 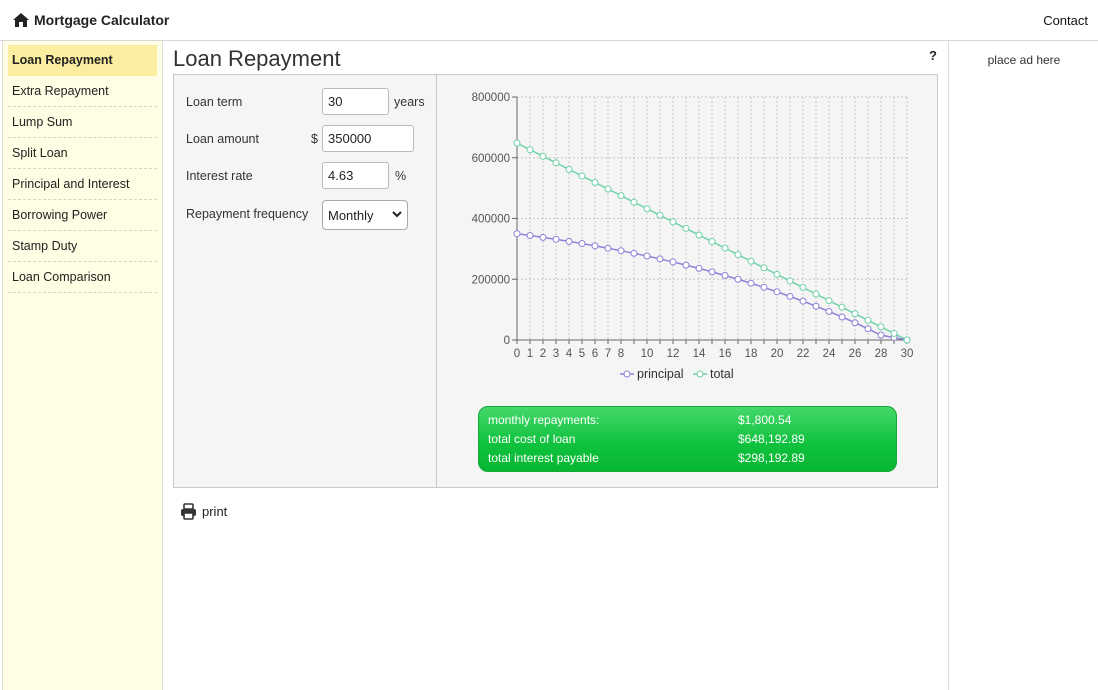 I want to click on x-tick-label: 7, so click(x=608, y=354).